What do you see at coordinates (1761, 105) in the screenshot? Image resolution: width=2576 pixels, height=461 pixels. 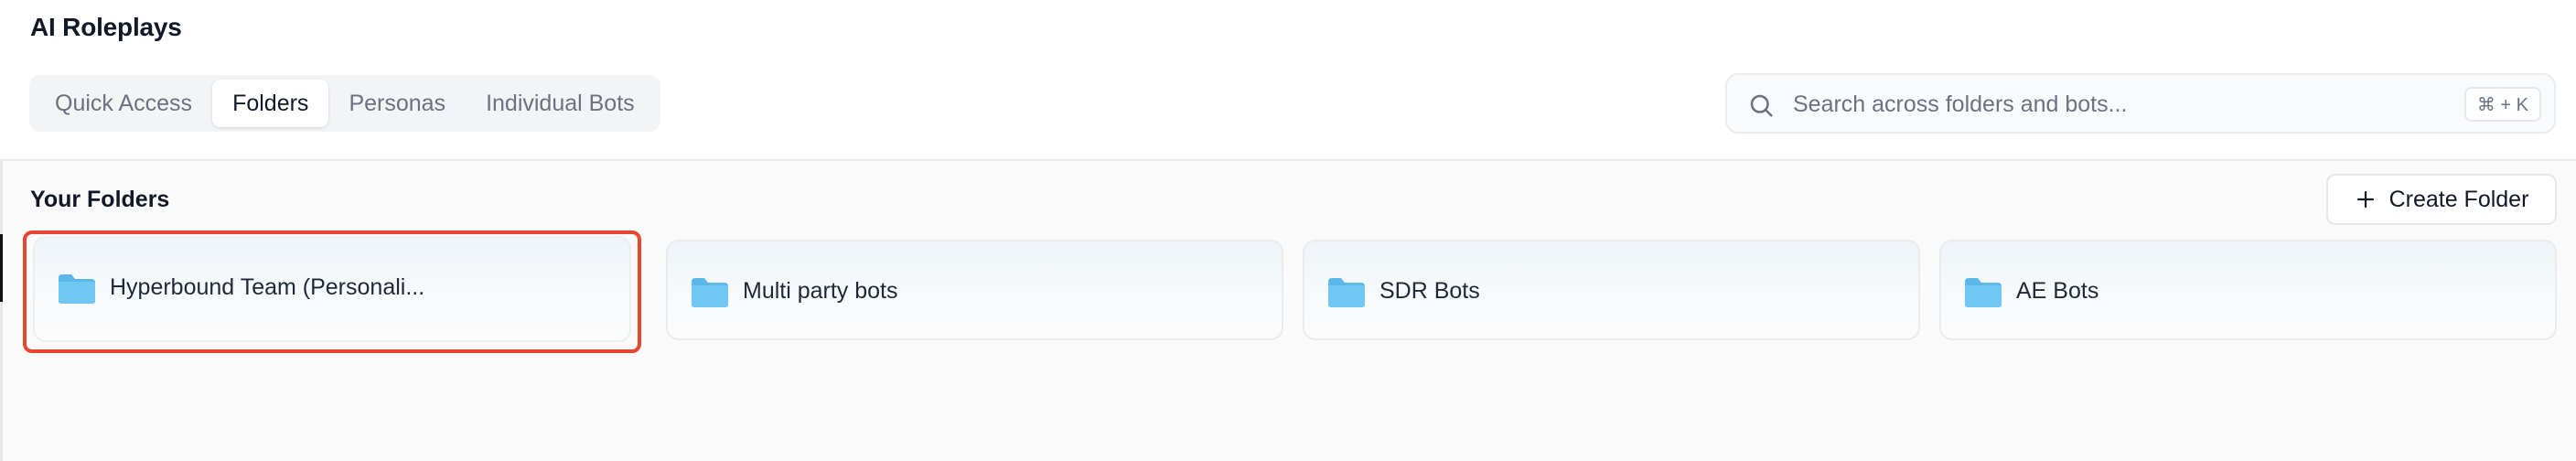 I see `search-icon` at bounding box center [1761, 105].